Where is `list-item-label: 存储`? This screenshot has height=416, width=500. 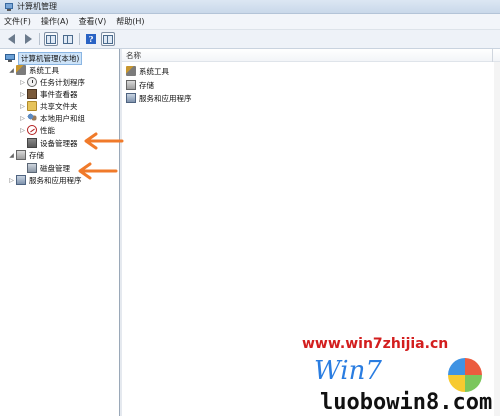
list-item-label: 存储 is located at coordinates (146, 85).